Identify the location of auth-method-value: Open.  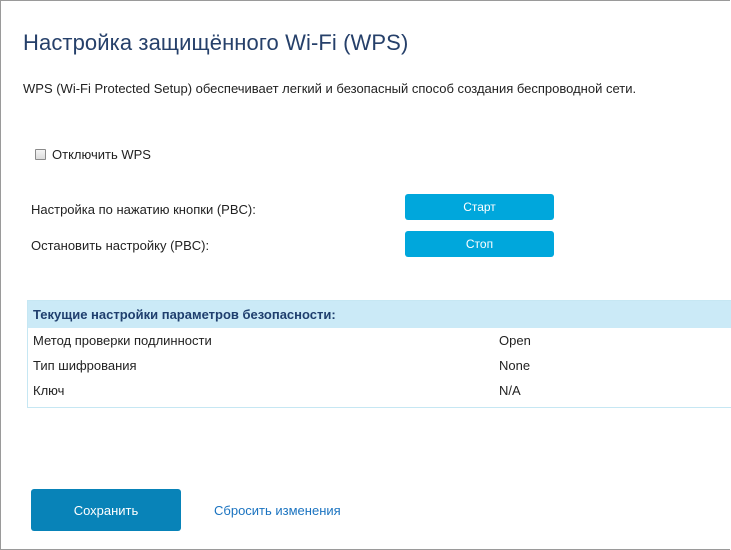
(515, 340).